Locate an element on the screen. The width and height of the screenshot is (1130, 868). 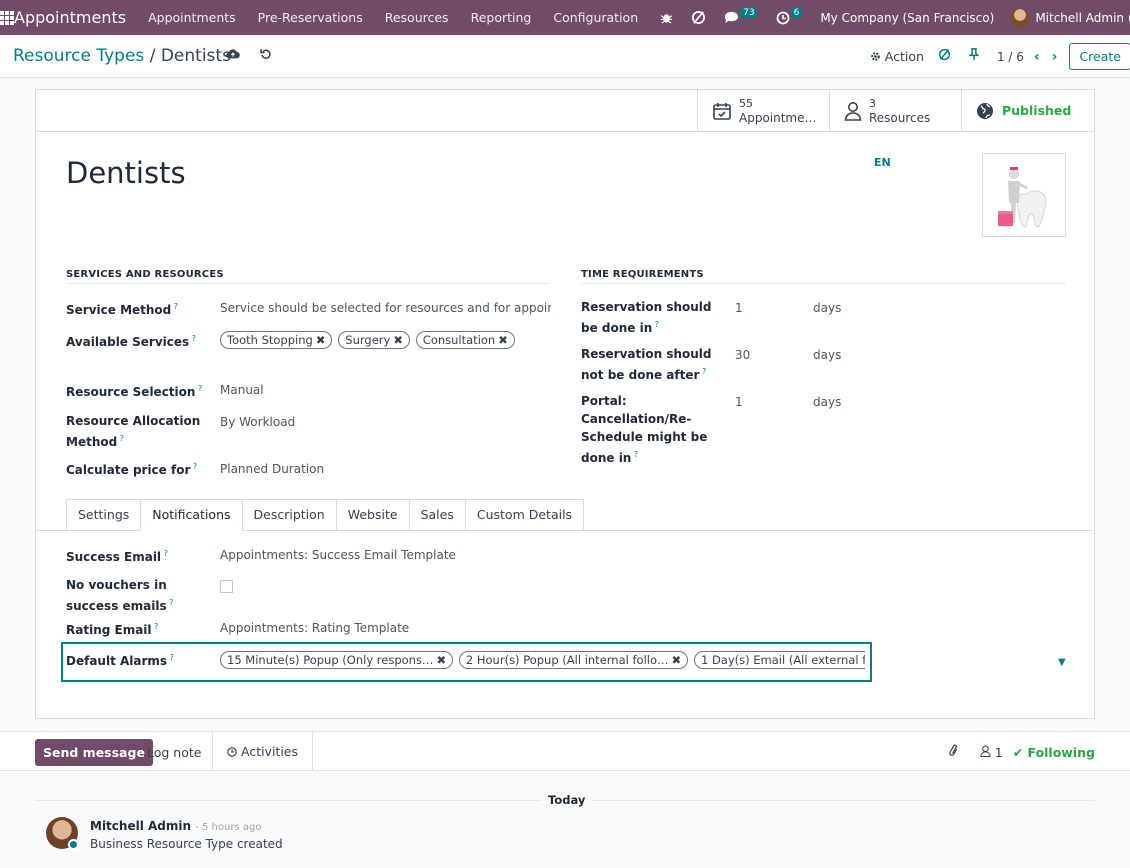
paperclip-icon is located at coordinates (954, 752).